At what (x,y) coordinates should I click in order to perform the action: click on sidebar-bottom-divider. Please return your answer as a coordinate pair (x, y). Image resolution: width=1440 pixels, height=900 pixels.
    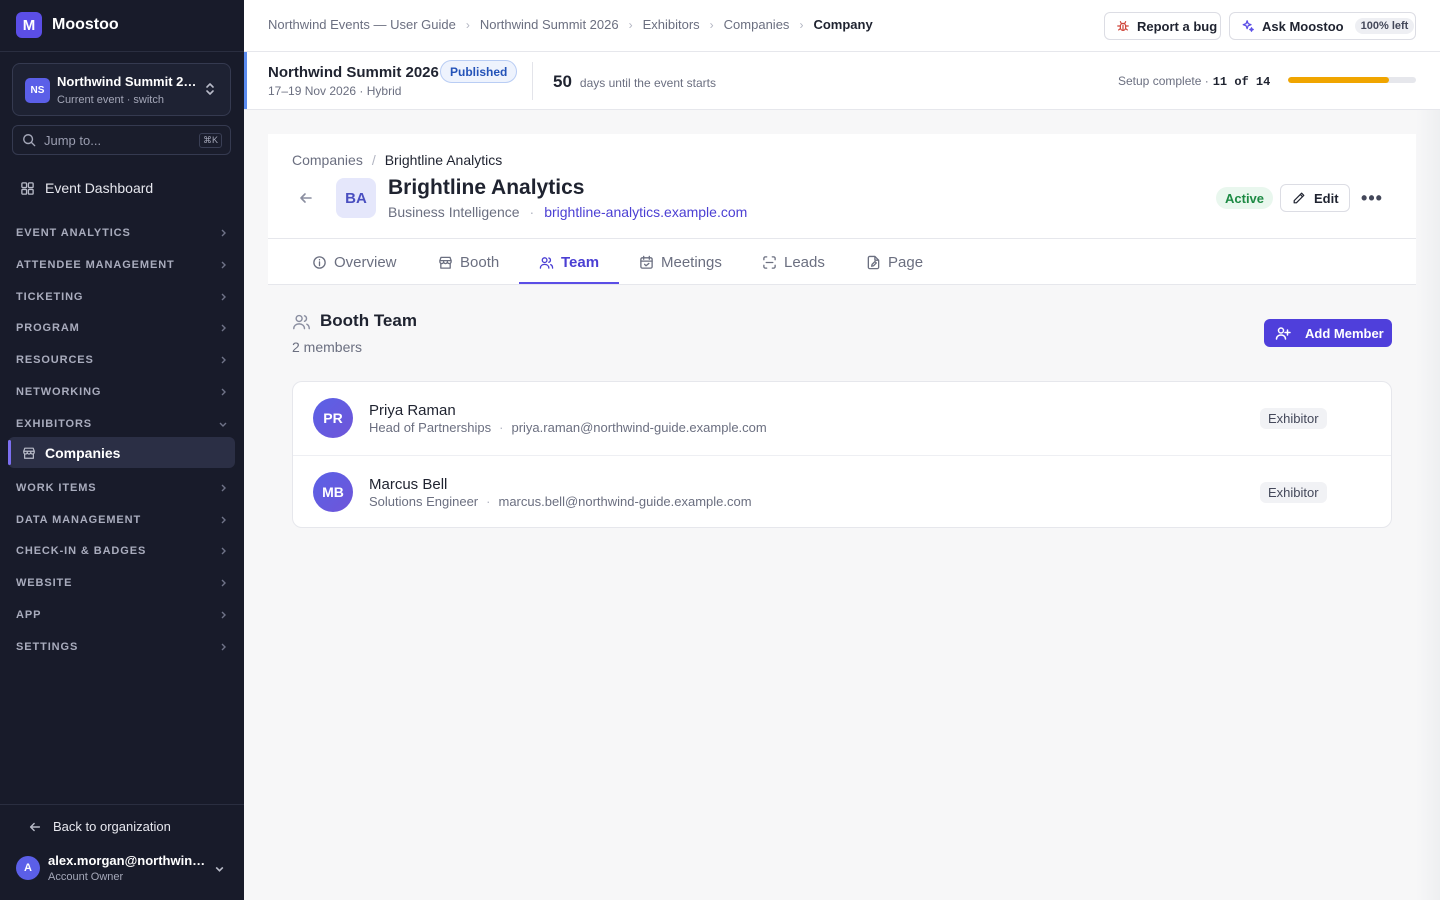
    Looking at the image, I should click on (122, 804).